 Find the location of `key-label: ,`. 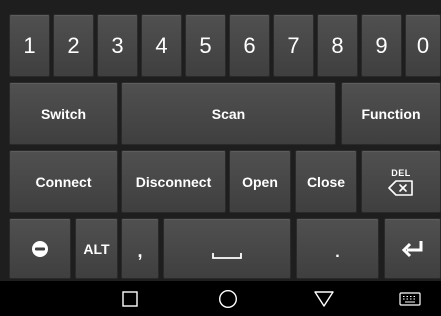

key-label: , is located at coordinates (140, 251).